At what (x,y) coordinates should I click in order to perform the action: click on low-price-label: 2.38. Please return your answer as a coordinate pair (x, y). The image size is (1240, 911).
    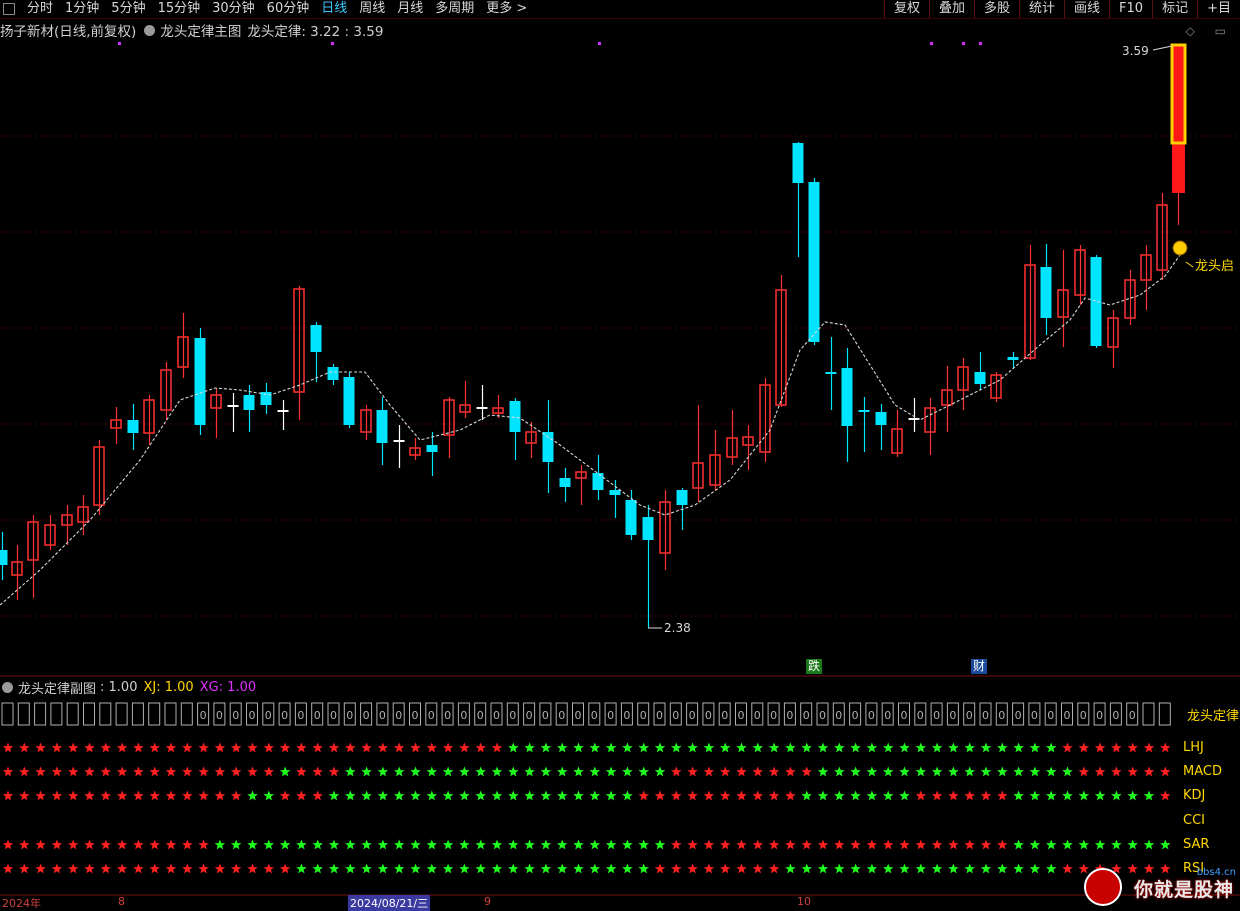
    Looking at the image, I should click on (677, 628).